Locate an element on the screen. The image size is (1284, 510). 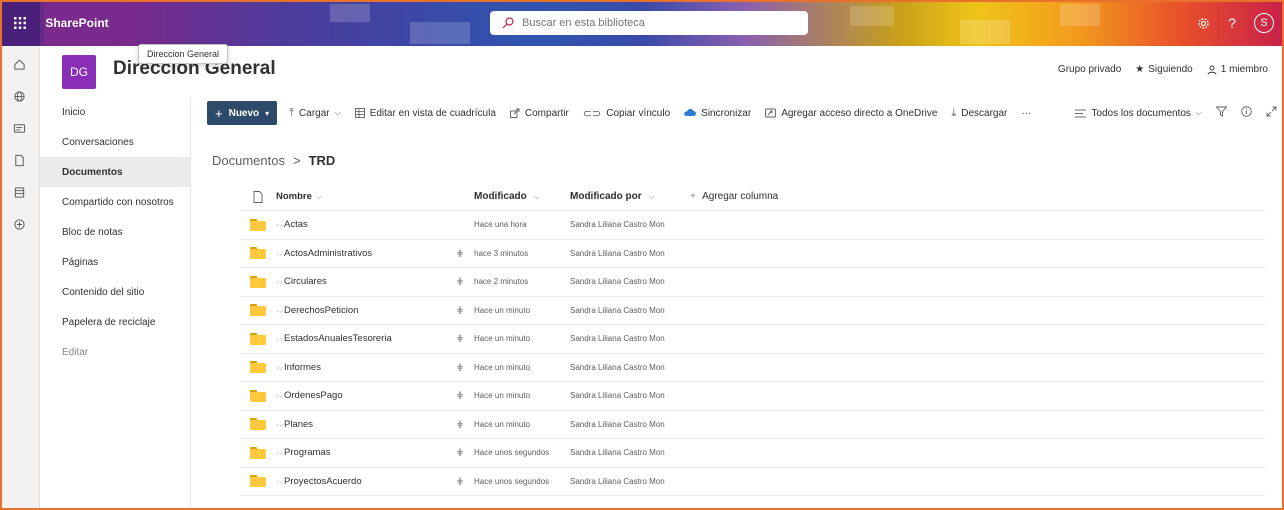
sync-button: Sincronizar is located at coordinates (717, 113).